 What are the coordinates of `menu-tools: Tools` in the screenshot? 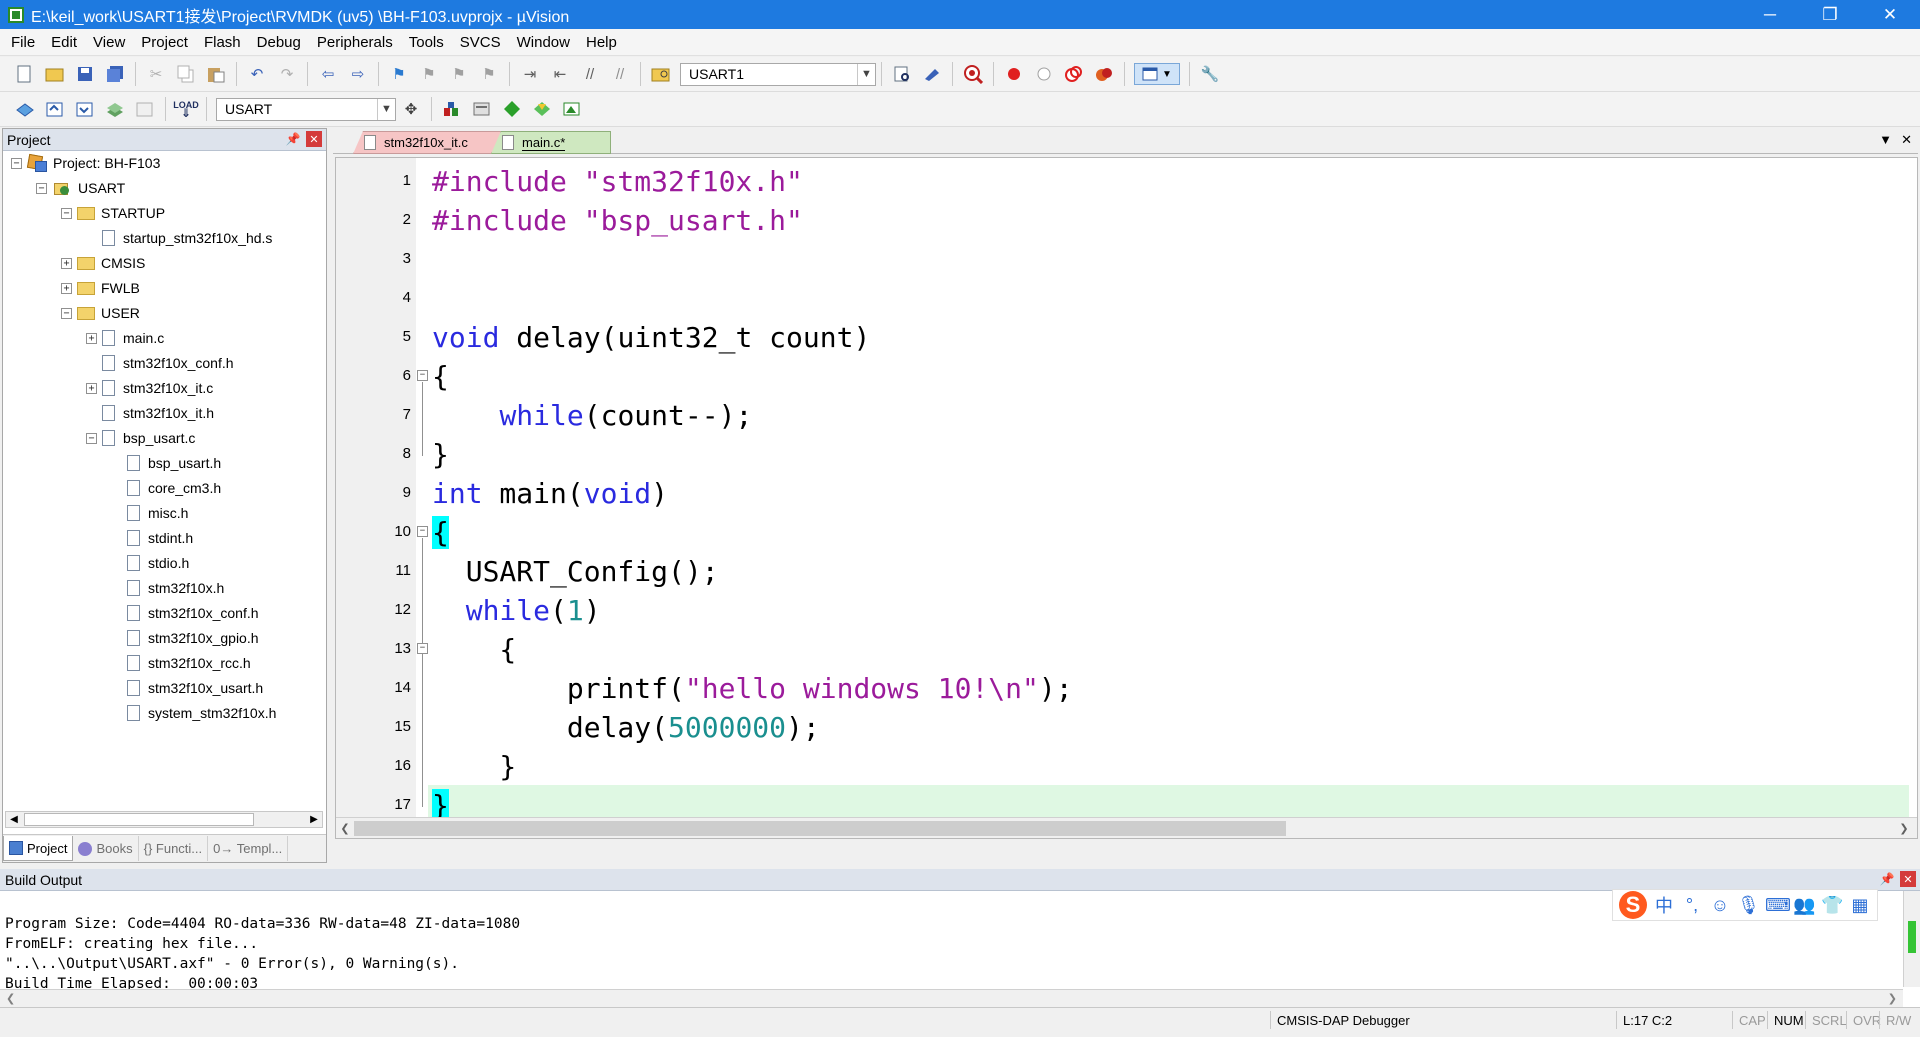 It's located at (426, 42).